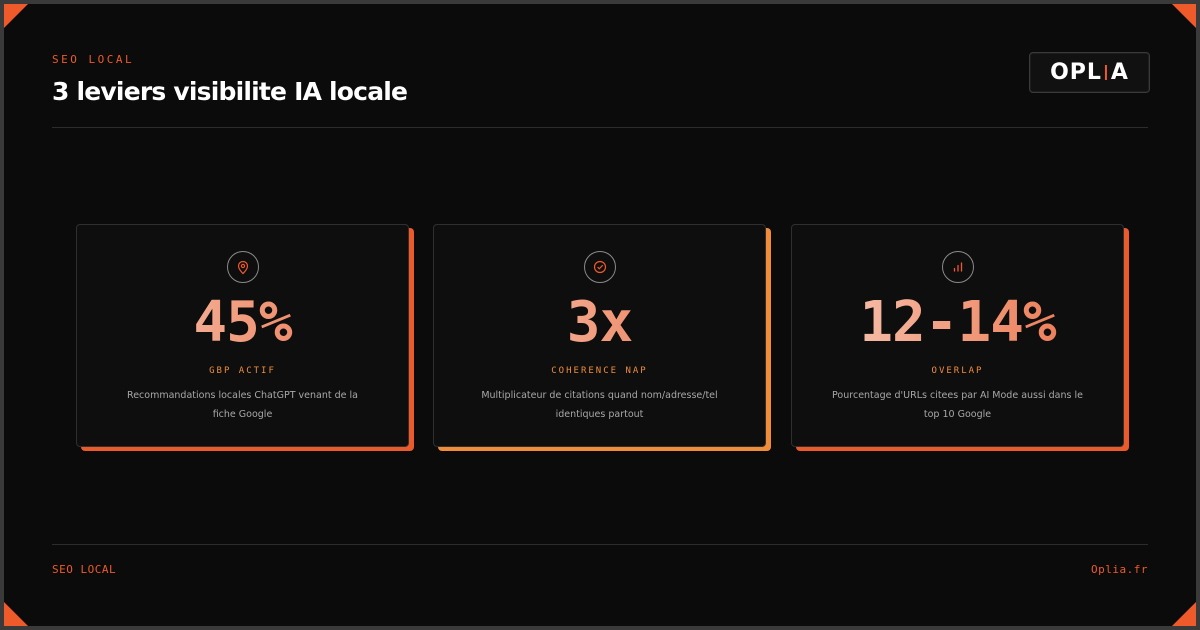 The image size is (1200, 630). What do you see at coordinates (599, 267) in the screenshot?
I see `check-circle-icon` at bounding box center [599, 267].